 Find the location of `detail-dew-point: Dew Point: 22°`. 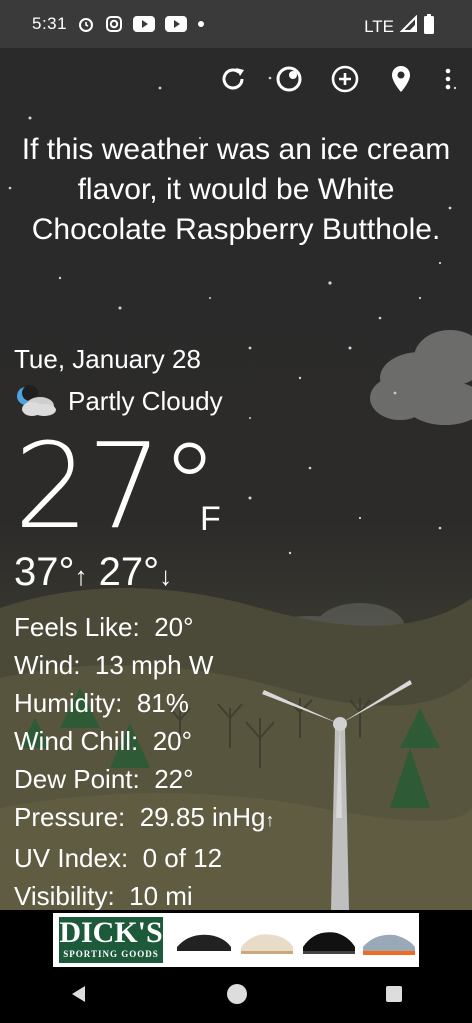

detail-dew-point: Dew Point: 22° is located at coordinates (104, 779).